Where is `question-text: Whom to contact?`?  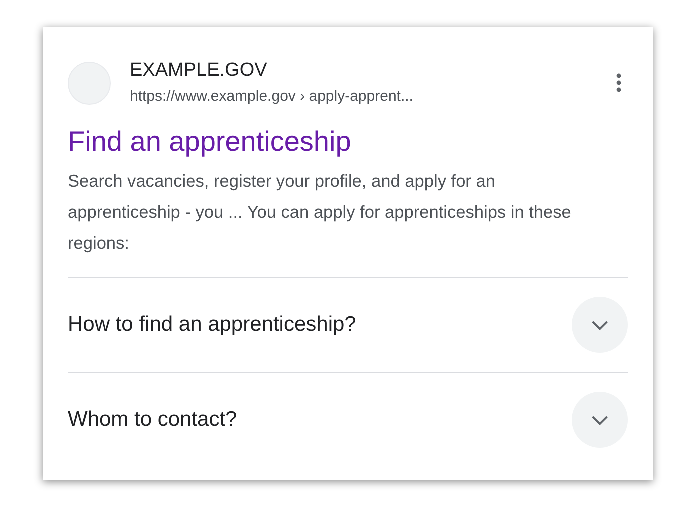
question-text: Whom to contact? is located at coordinates (153, 420).